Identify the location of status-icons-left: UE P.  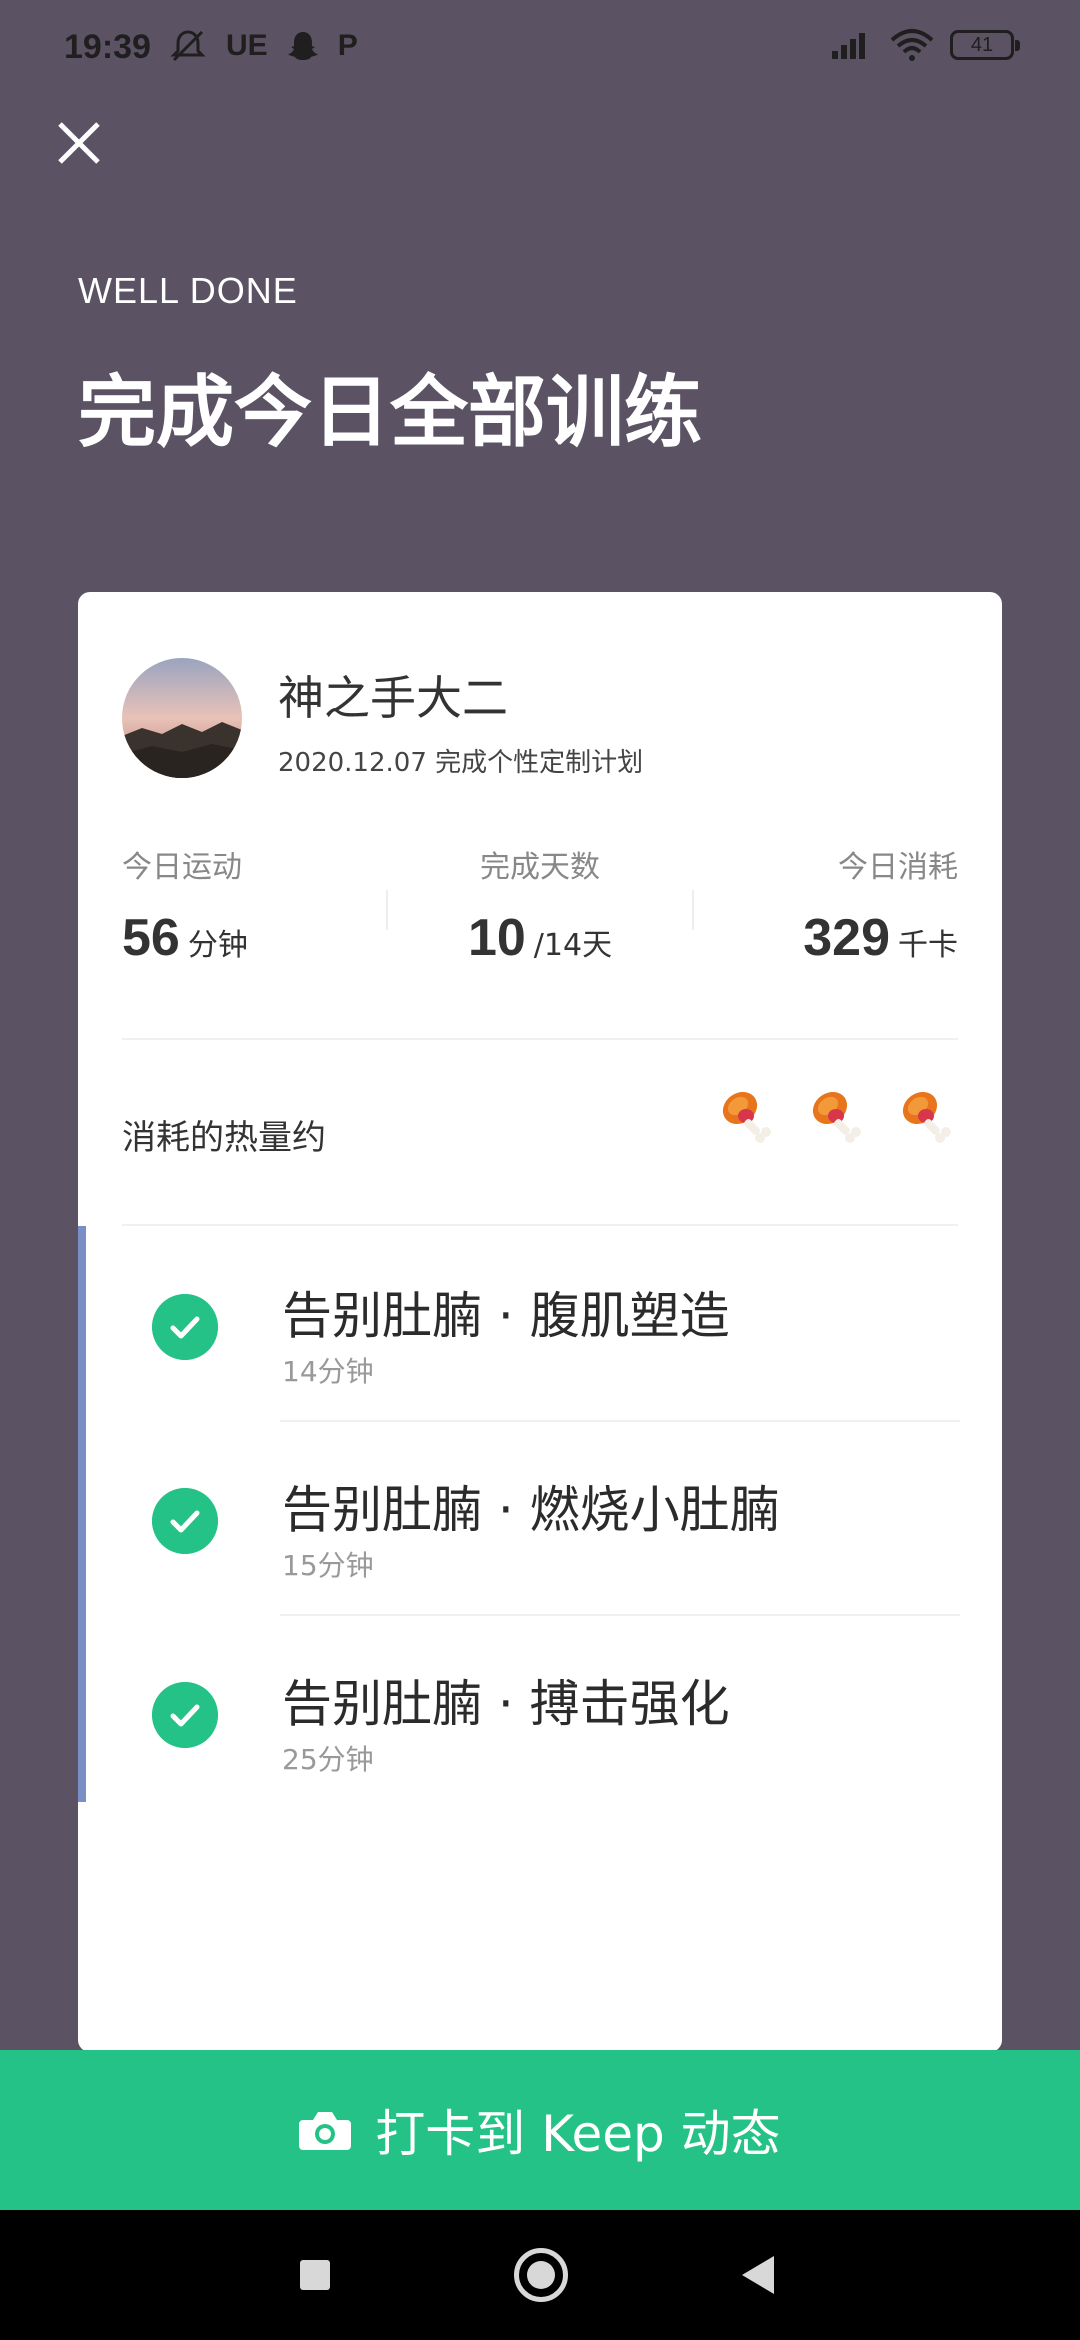
(263, 46).